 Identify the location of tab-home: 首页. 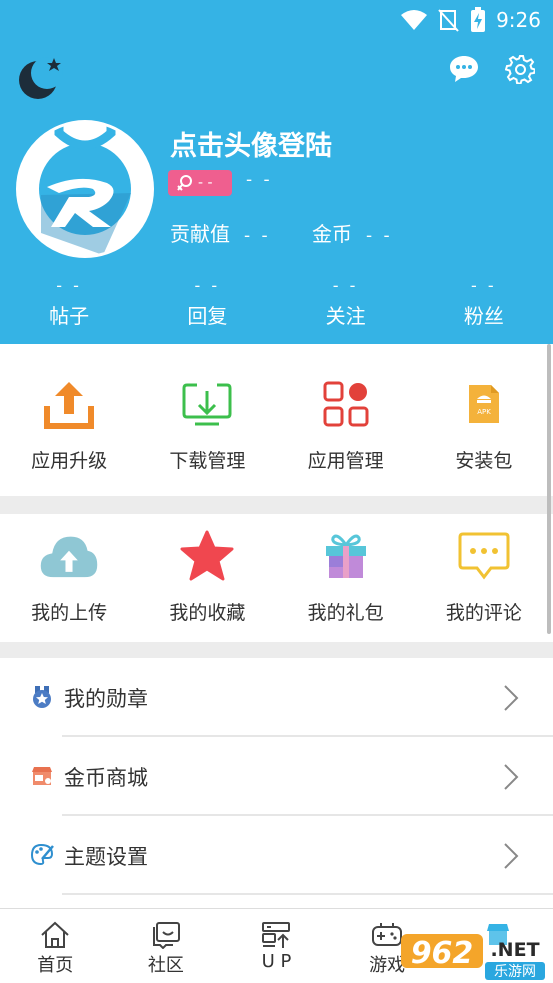
(55, 946).